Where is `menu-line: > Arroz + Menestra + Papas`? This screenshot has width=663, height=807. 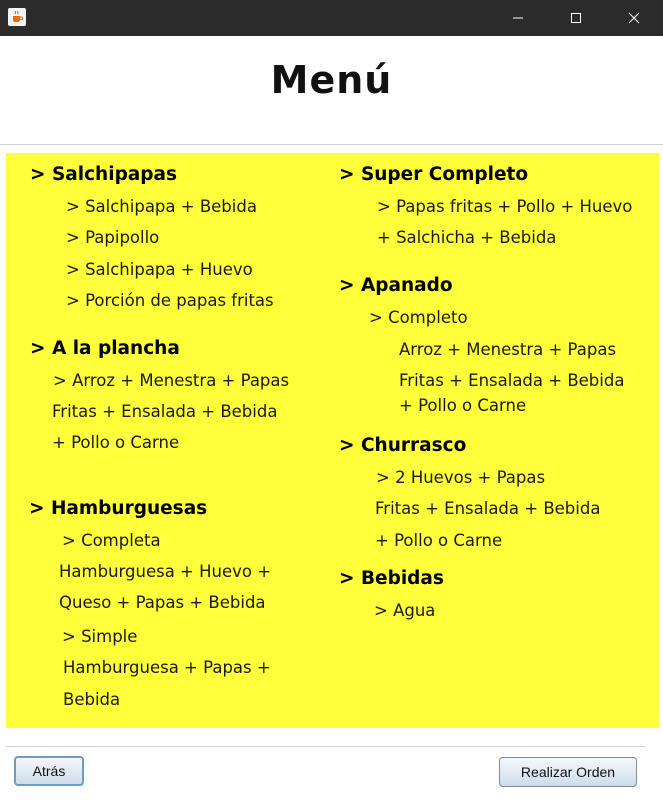 menu-line: > Arroz + Menestra + Papas is located at coordinates (171, 380).